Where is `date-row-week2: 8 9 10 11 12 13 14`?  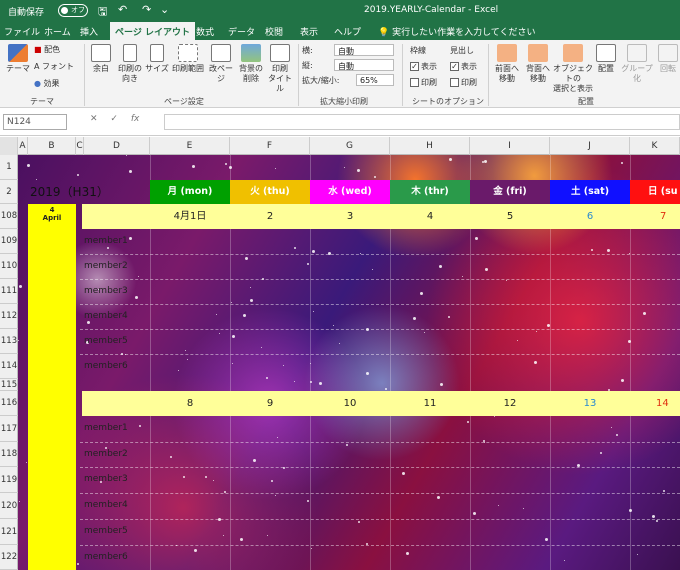
date-row-week2: 8 9 10 11 12 13 14 is located at coordinates (381, 403).